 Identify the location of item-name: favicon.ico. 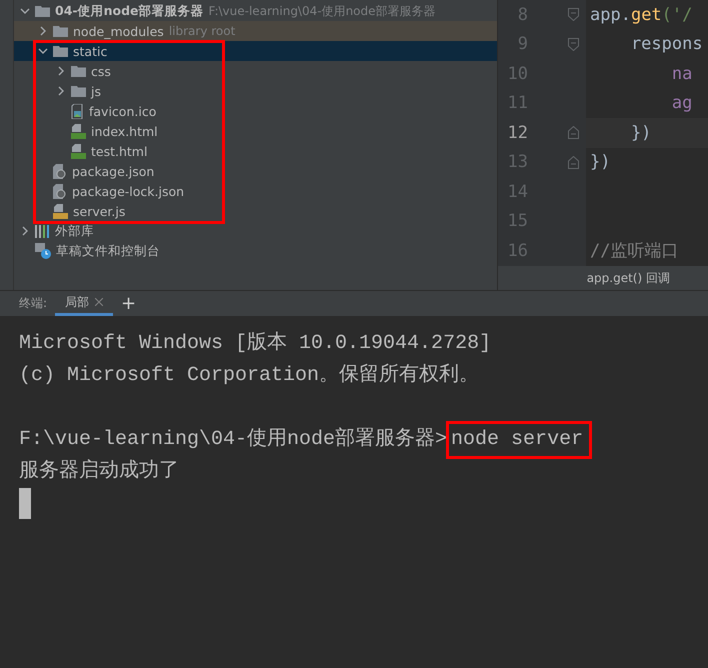
(122, 111).